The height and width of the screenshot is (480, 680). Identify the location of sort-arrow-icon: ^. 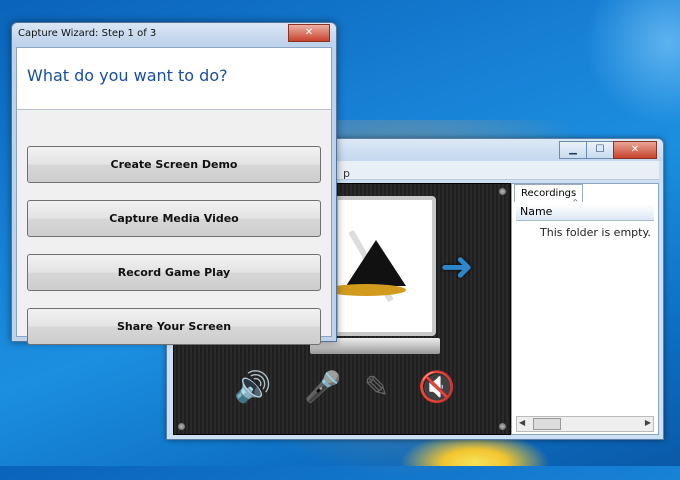
(575, 202).